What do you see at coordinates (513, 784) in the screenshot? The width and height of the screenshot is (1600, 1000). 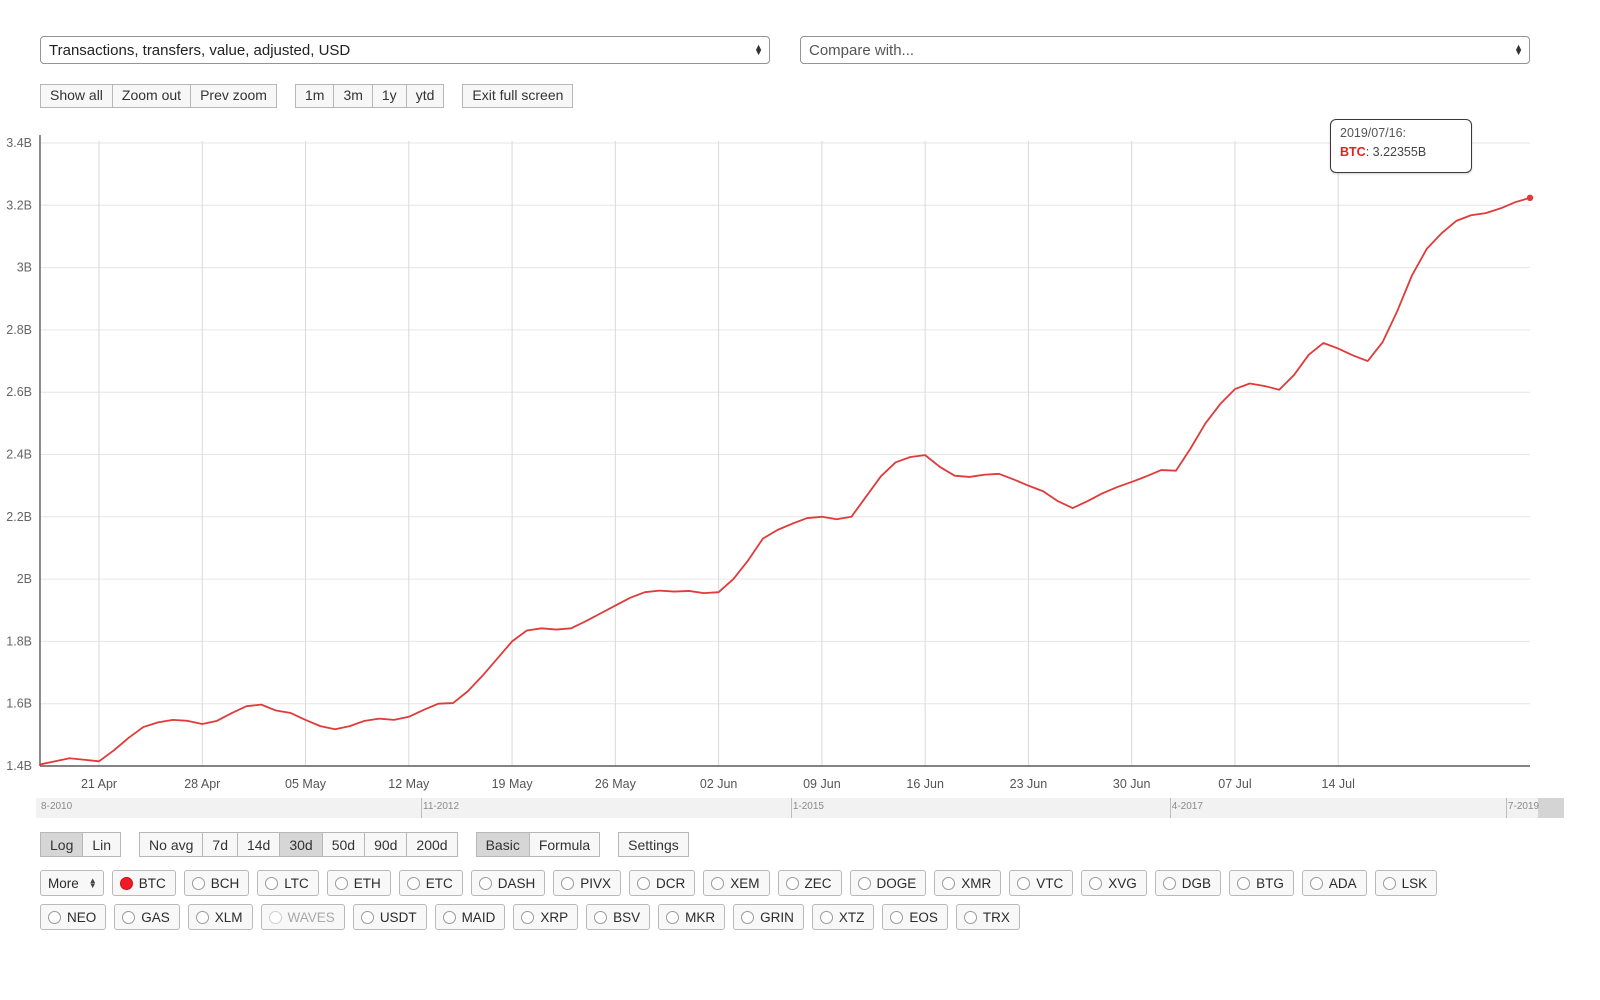 I see `x-axis-tick-label: 19 May` at bounding box center [513, 784].